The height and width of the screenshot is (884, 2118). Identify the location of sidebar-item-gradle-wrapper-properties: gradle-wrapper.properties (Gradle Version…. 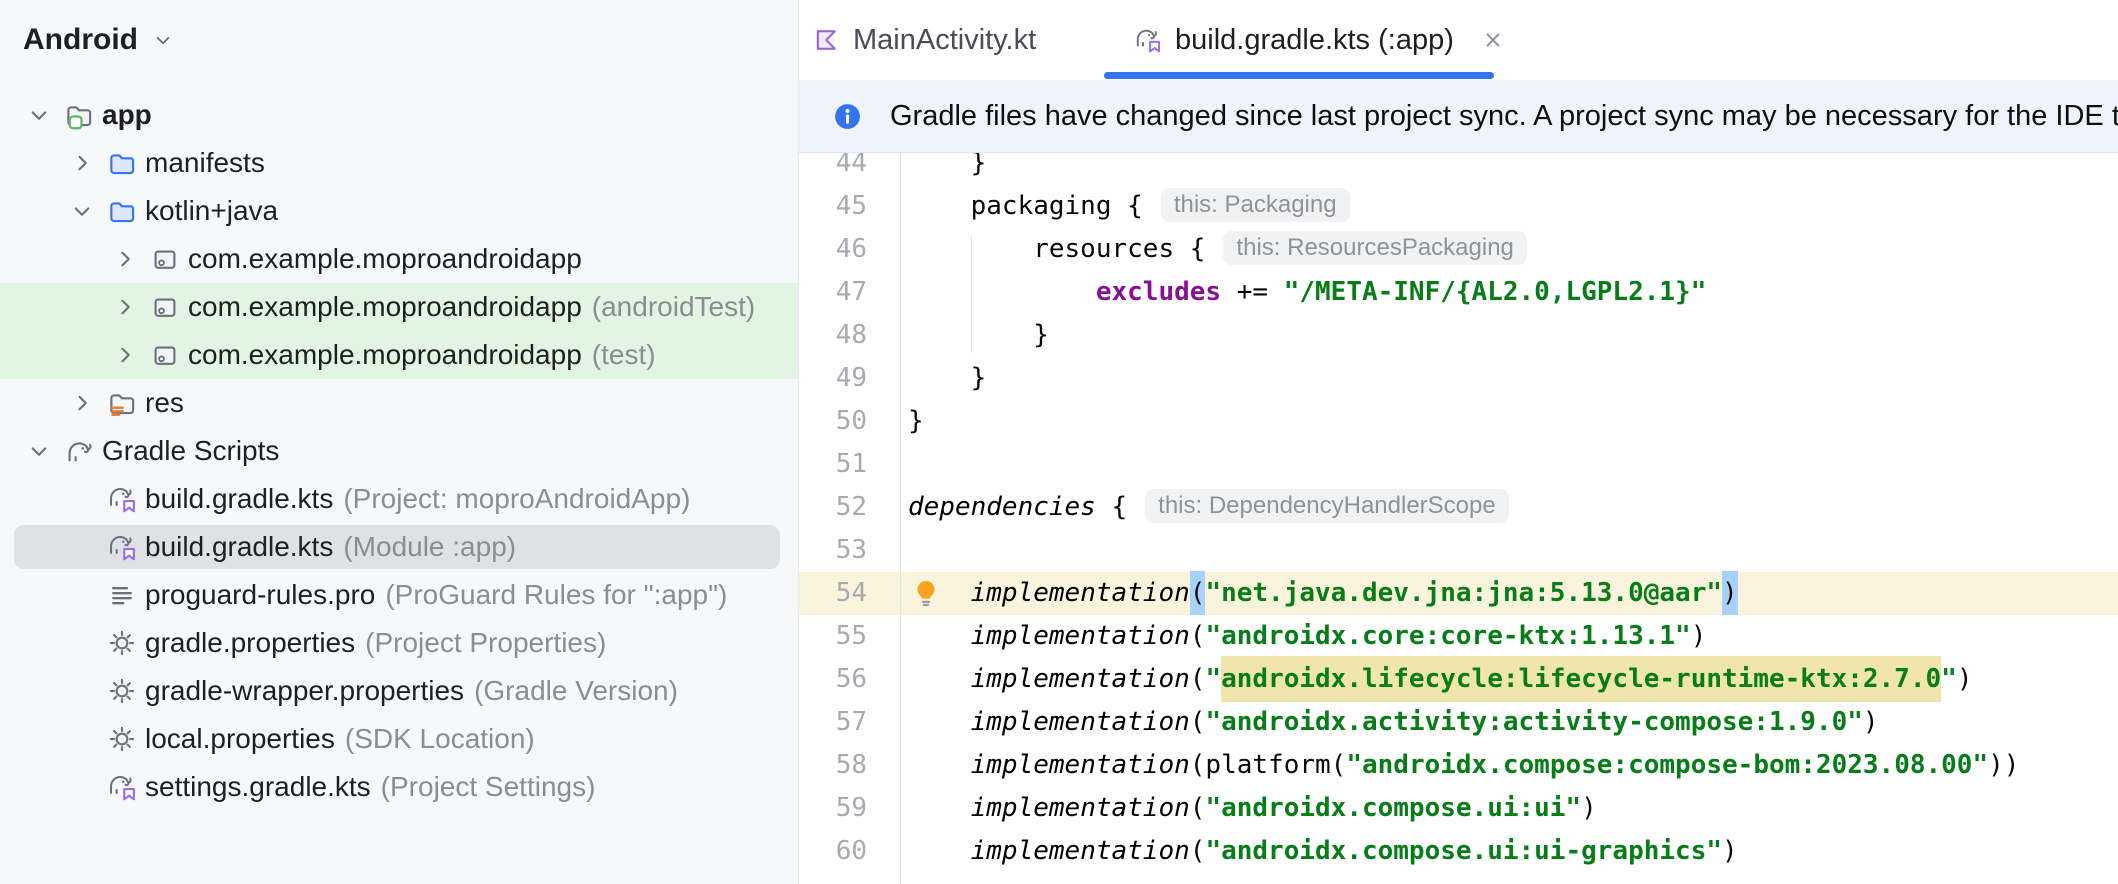
(399, 691).